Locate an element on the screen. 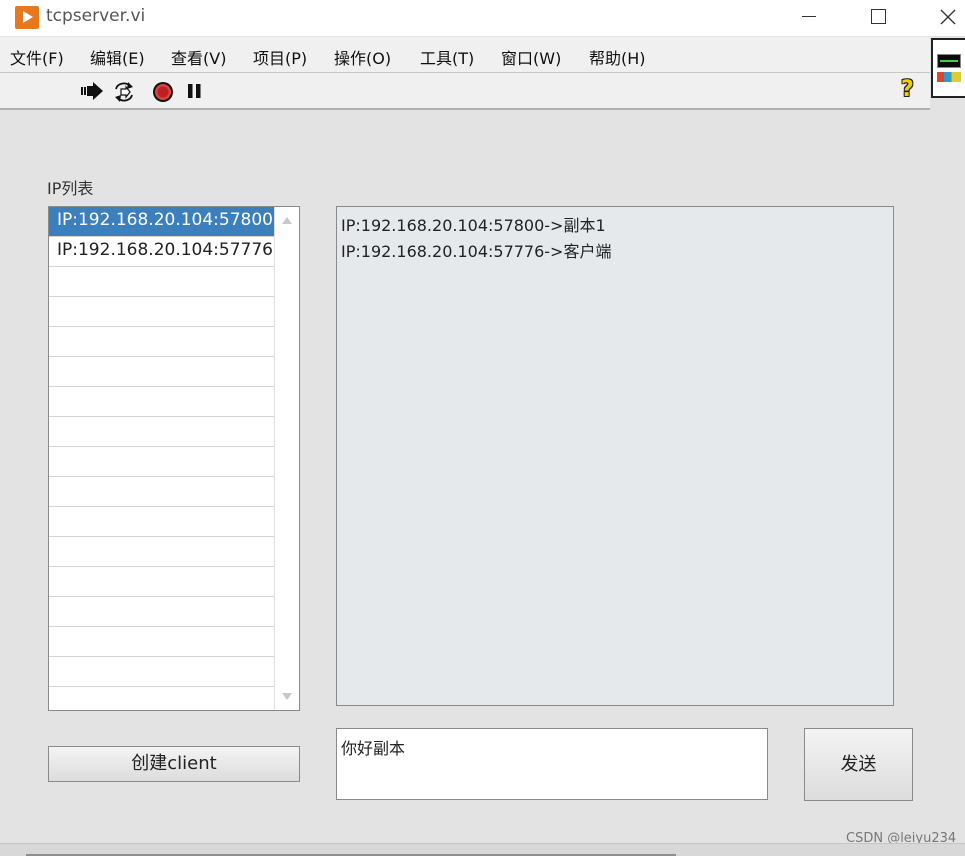 The image size is (965, 856). display-line: IP:192.168.20.104:57776->客户端 is located at coordinates (476, 251).